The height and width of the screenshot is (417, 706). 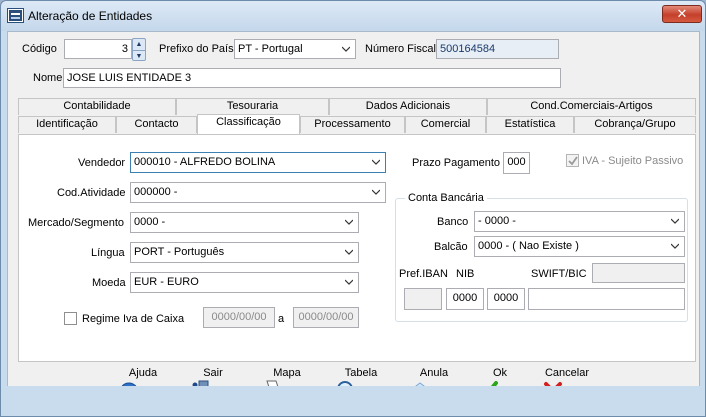 I want to click on window-title: Alteração de Entidades, so click(x=90, y=16).